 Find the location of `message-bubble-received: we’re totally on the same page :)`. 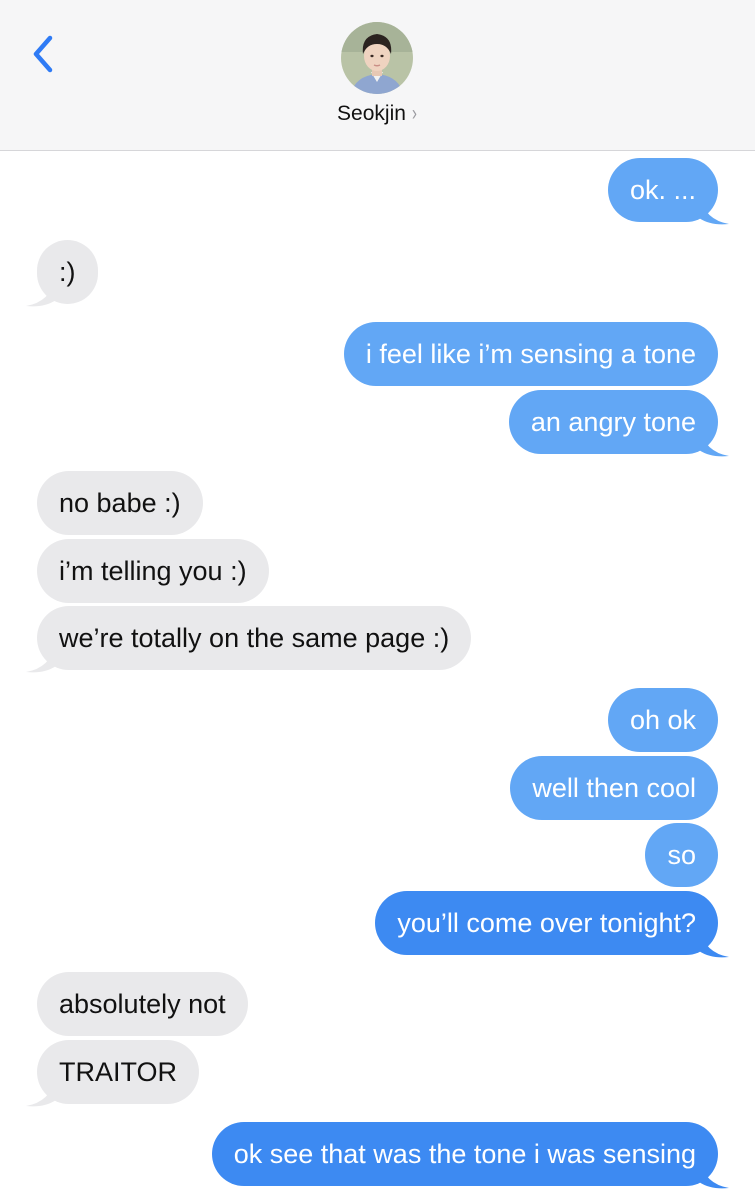

message-bubble-received: we’re totally on the same page :) is located at coordinates (254, 638).